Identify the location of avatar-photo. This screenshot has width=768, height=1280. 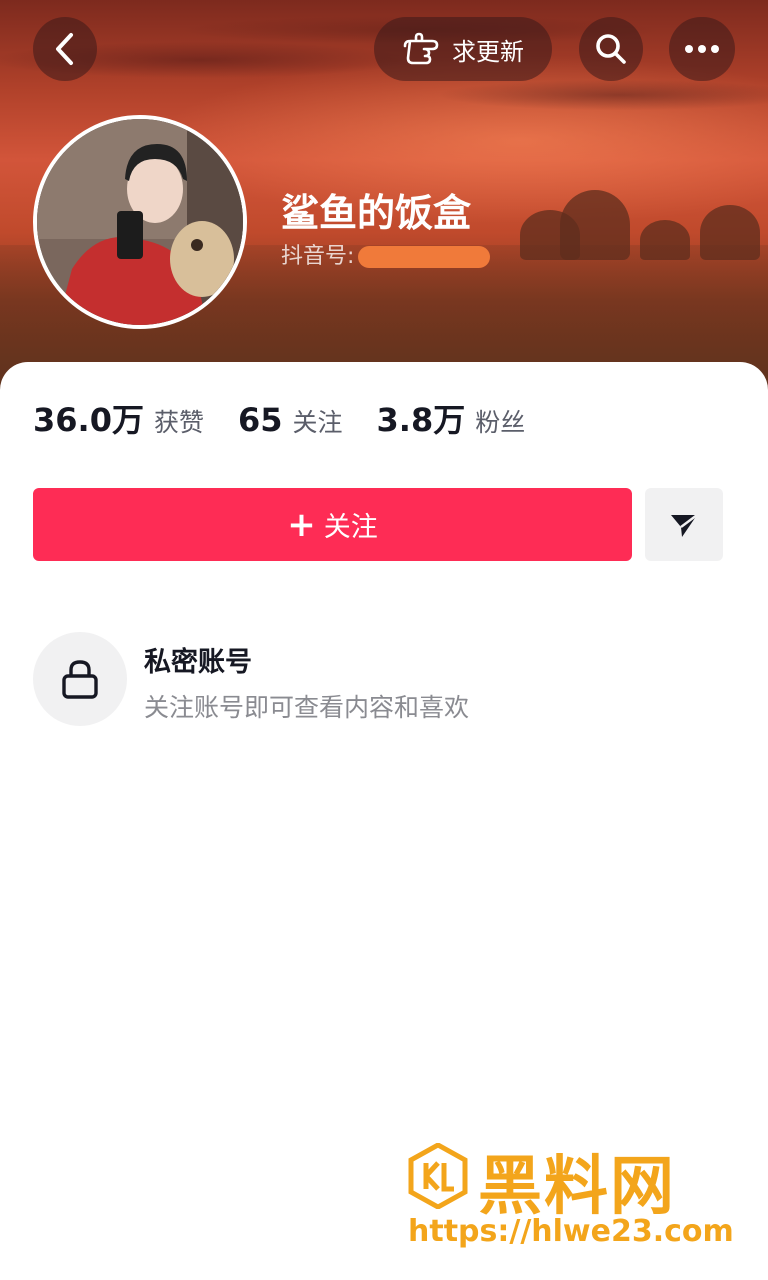
(140, 222).